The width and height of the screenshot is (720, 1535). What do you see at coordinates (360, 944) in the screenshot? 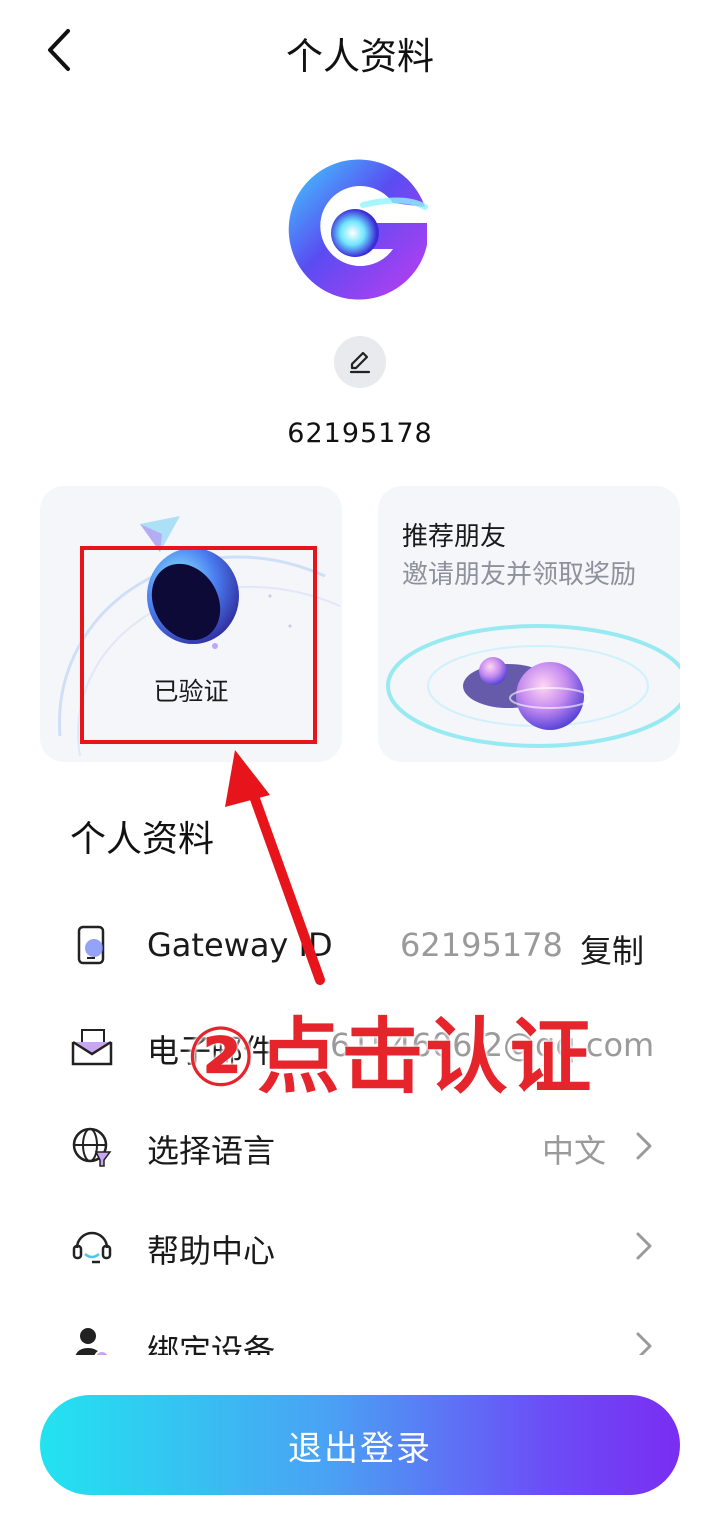
I see `row-gateway-id: Gateway ID 62195178 复制` at bounding box center [360, 944].